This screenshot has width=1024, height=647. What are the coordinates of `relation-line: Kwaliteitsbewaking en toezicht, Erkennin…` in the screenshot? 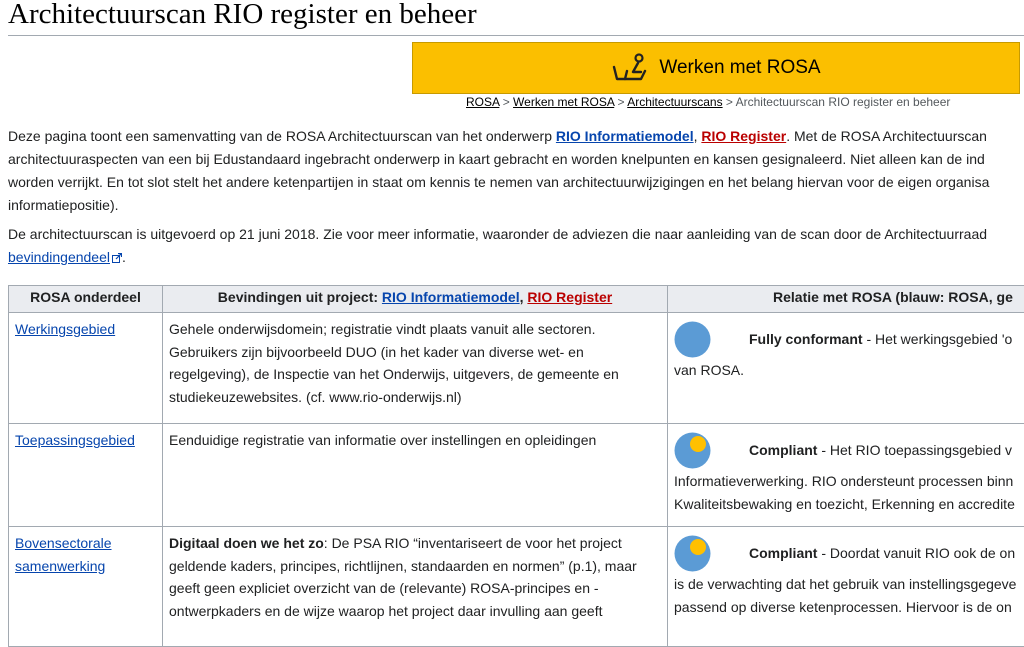 It's located at (849, 504).